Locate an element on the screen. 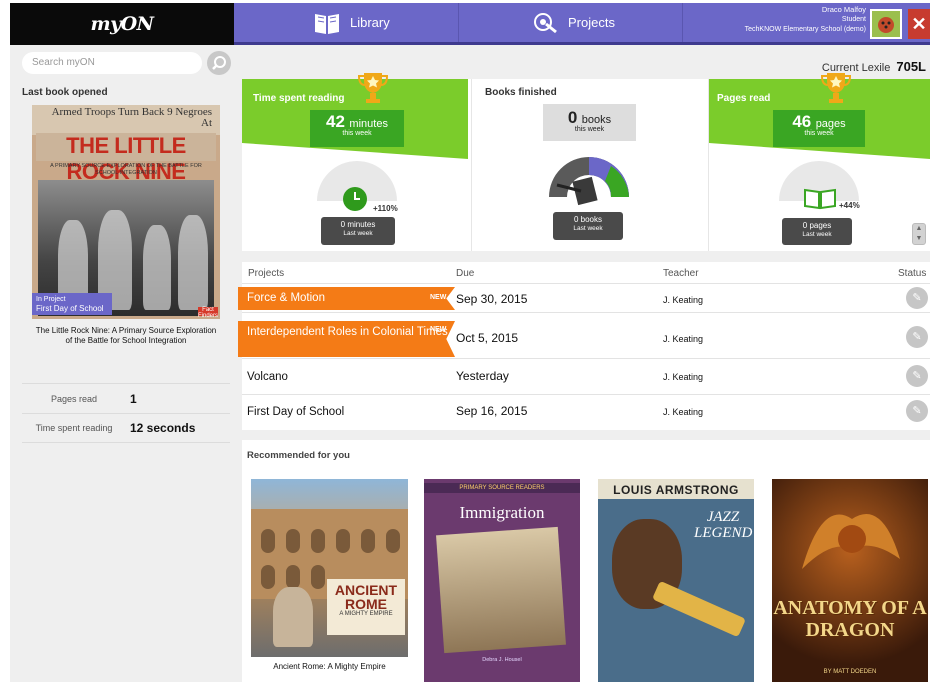 Image resolution: width=930 pixels, height=682 pixels. books-unit: books is located at coordinates (596, 120).